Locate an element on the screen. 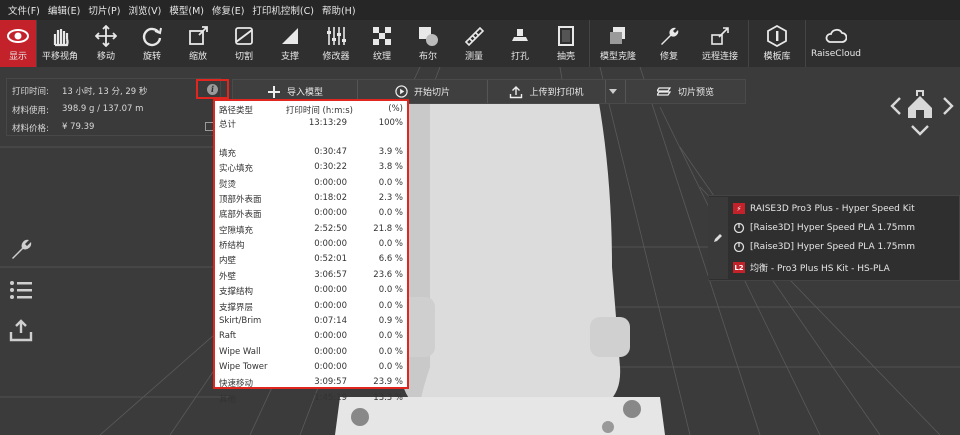 Image resolution: width=960 pixels, height=435 pixels. nav-right-arrow-icon is located at coordinates (948, 106).